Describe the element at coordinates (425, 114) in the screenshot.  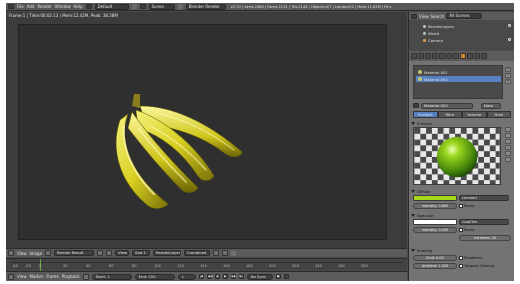
I see `tab-surface: Surface` at that location.